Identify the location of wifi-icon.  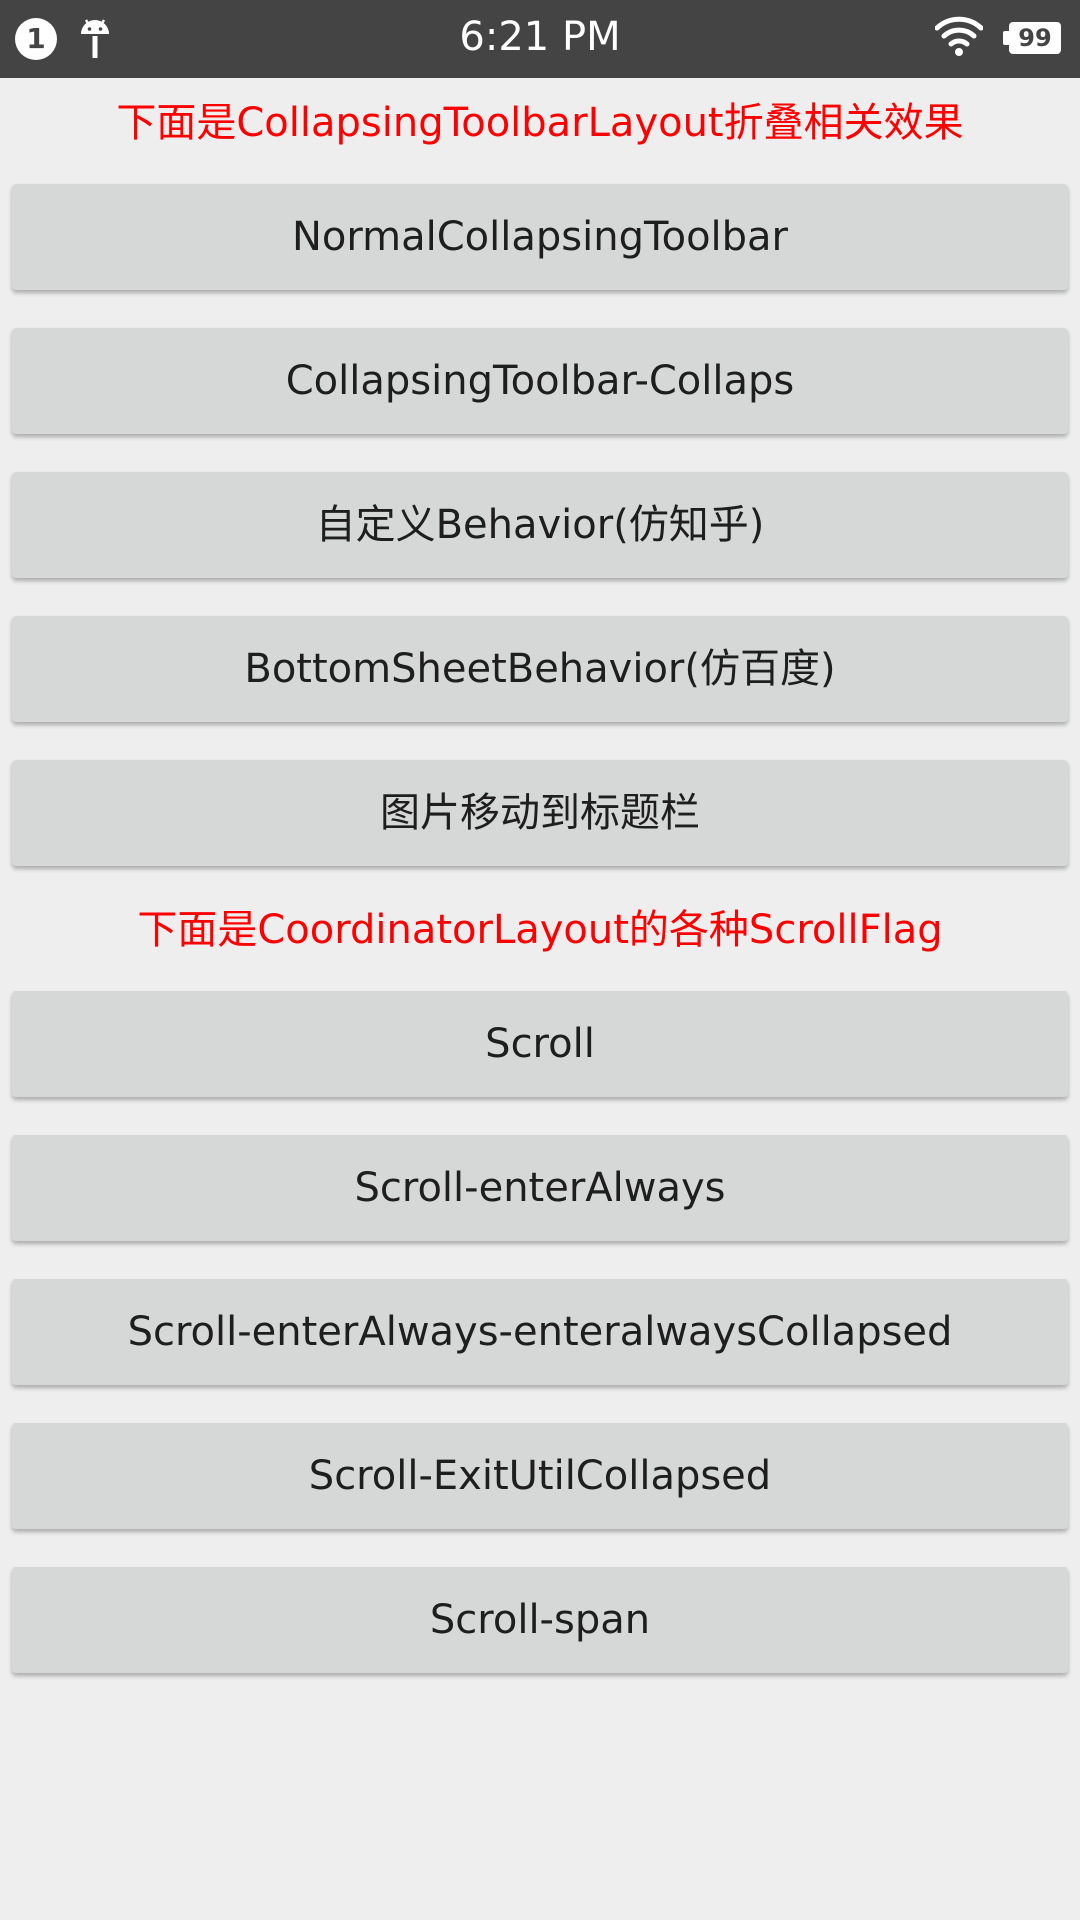
(959, 36).